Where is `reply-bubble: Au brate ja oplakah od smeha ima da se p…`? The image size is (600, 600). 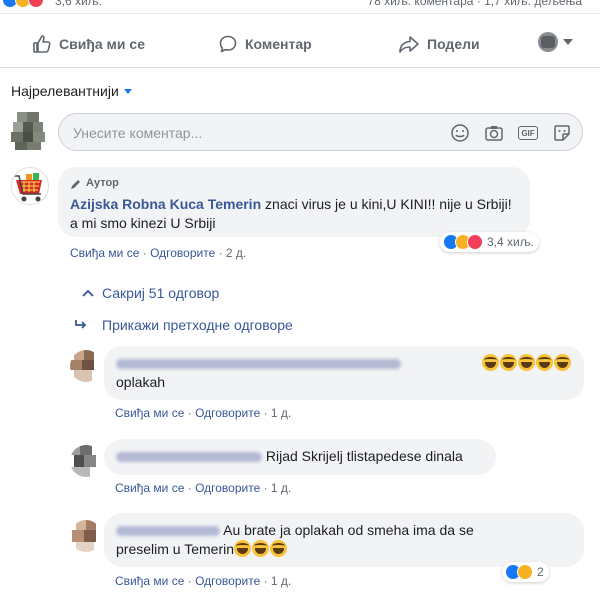 reply-bubble: Au brate ja oplakah od smeha ima da se p… is located at coordinates (344, 540).